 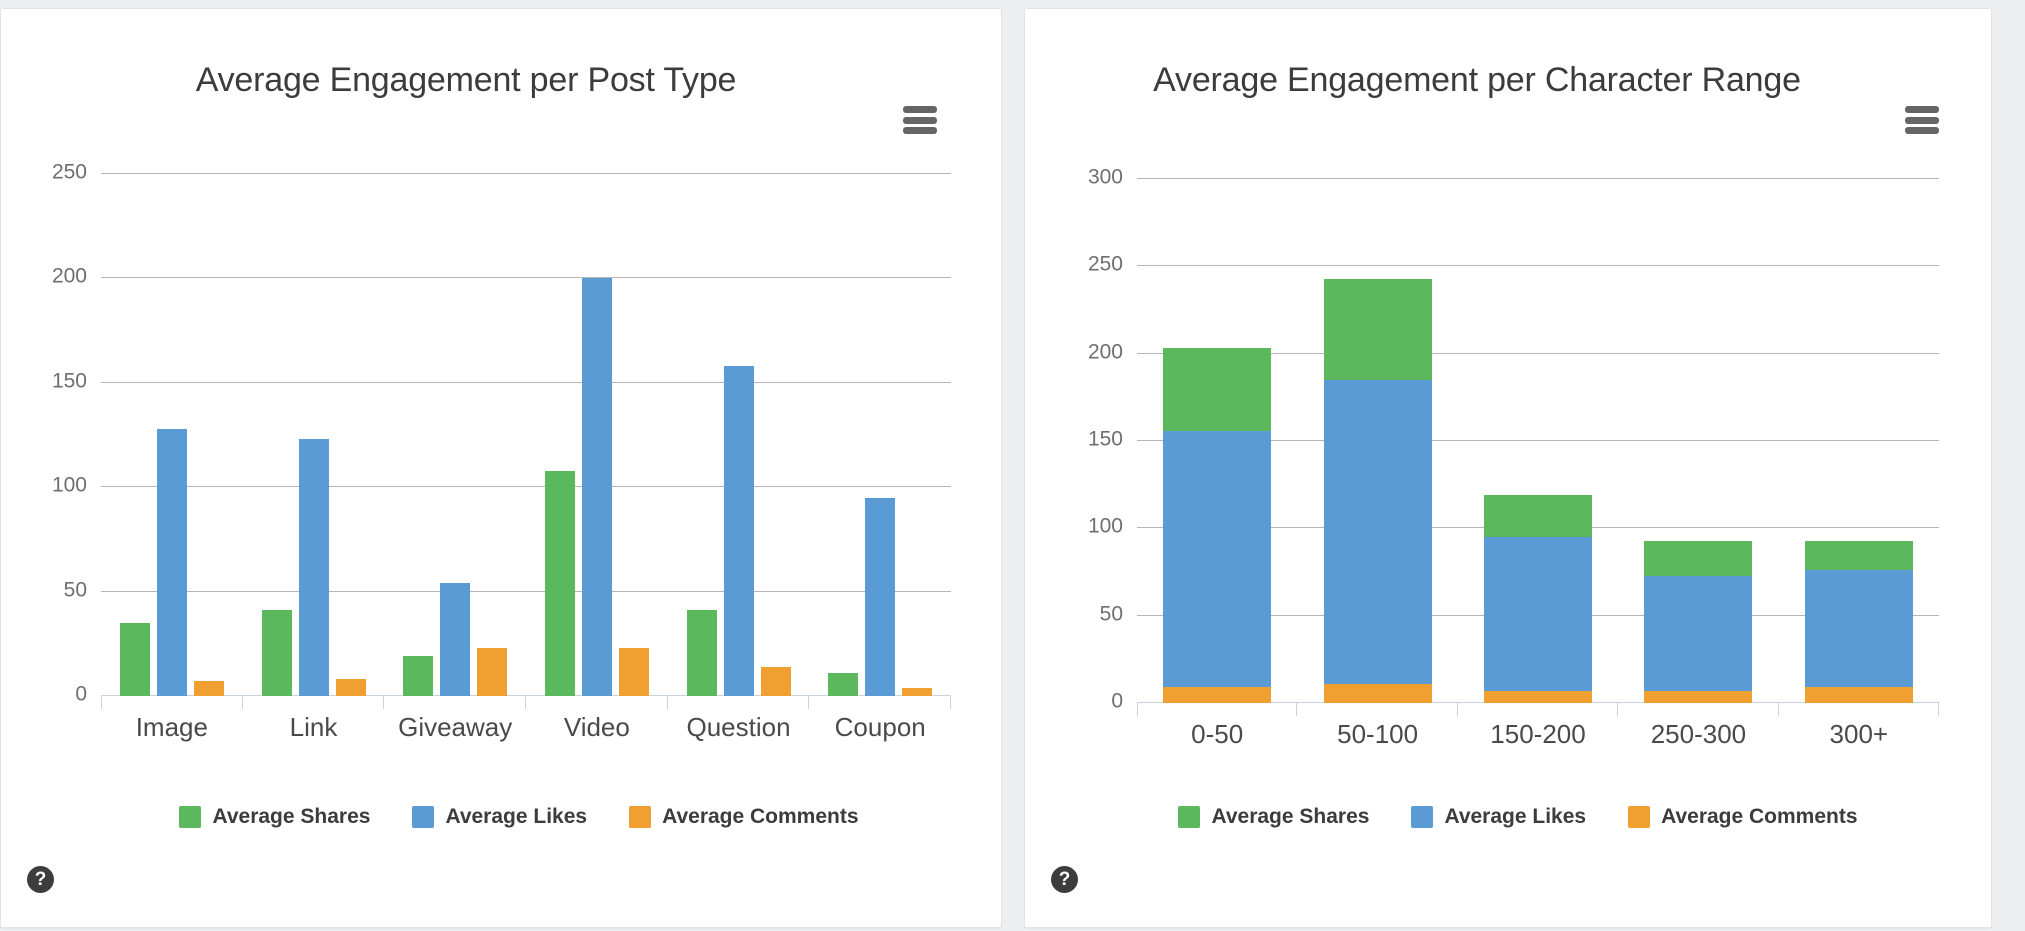 I want to click on x-axis-tick-label: 150-200, so click(x=1538, y=734).